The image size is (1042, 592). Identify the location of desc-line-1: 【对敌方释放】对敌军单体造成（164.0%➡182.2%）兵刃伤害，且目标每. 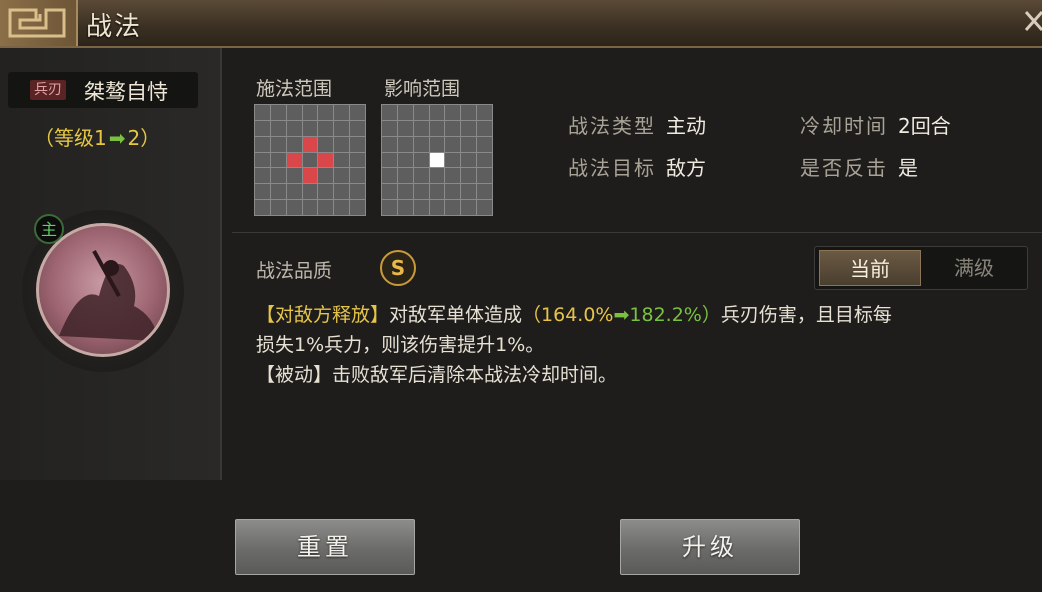
(574, 315).